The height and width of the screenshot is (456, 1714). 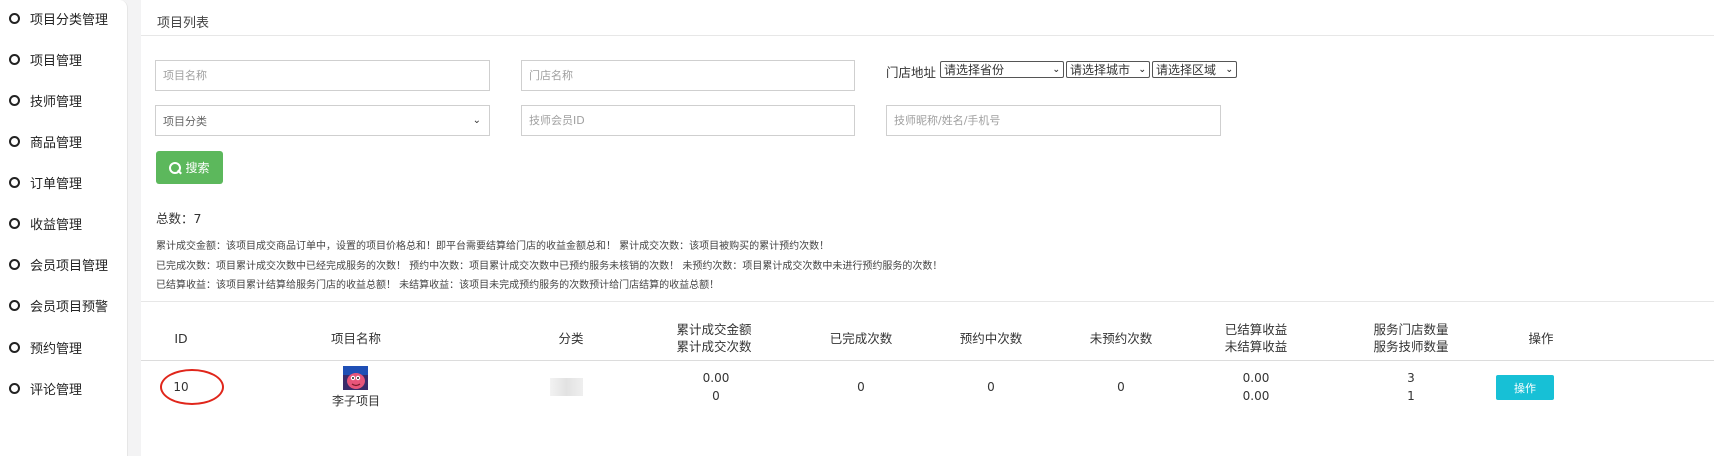 I want to click on tech-search-field, so click(x=1053, y=120).